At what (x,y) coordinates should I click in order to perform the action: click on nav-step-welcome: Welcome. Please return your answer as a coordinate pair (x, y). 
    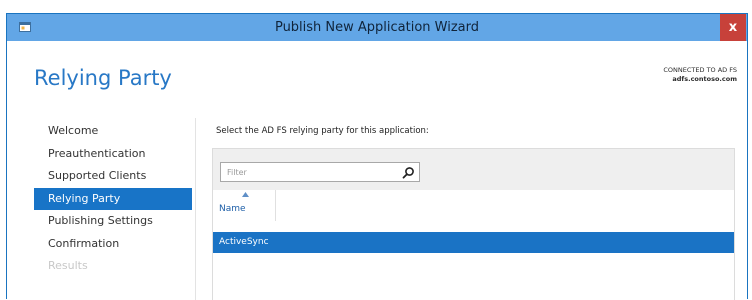
    Looking at the image, I should click on (113, 131).